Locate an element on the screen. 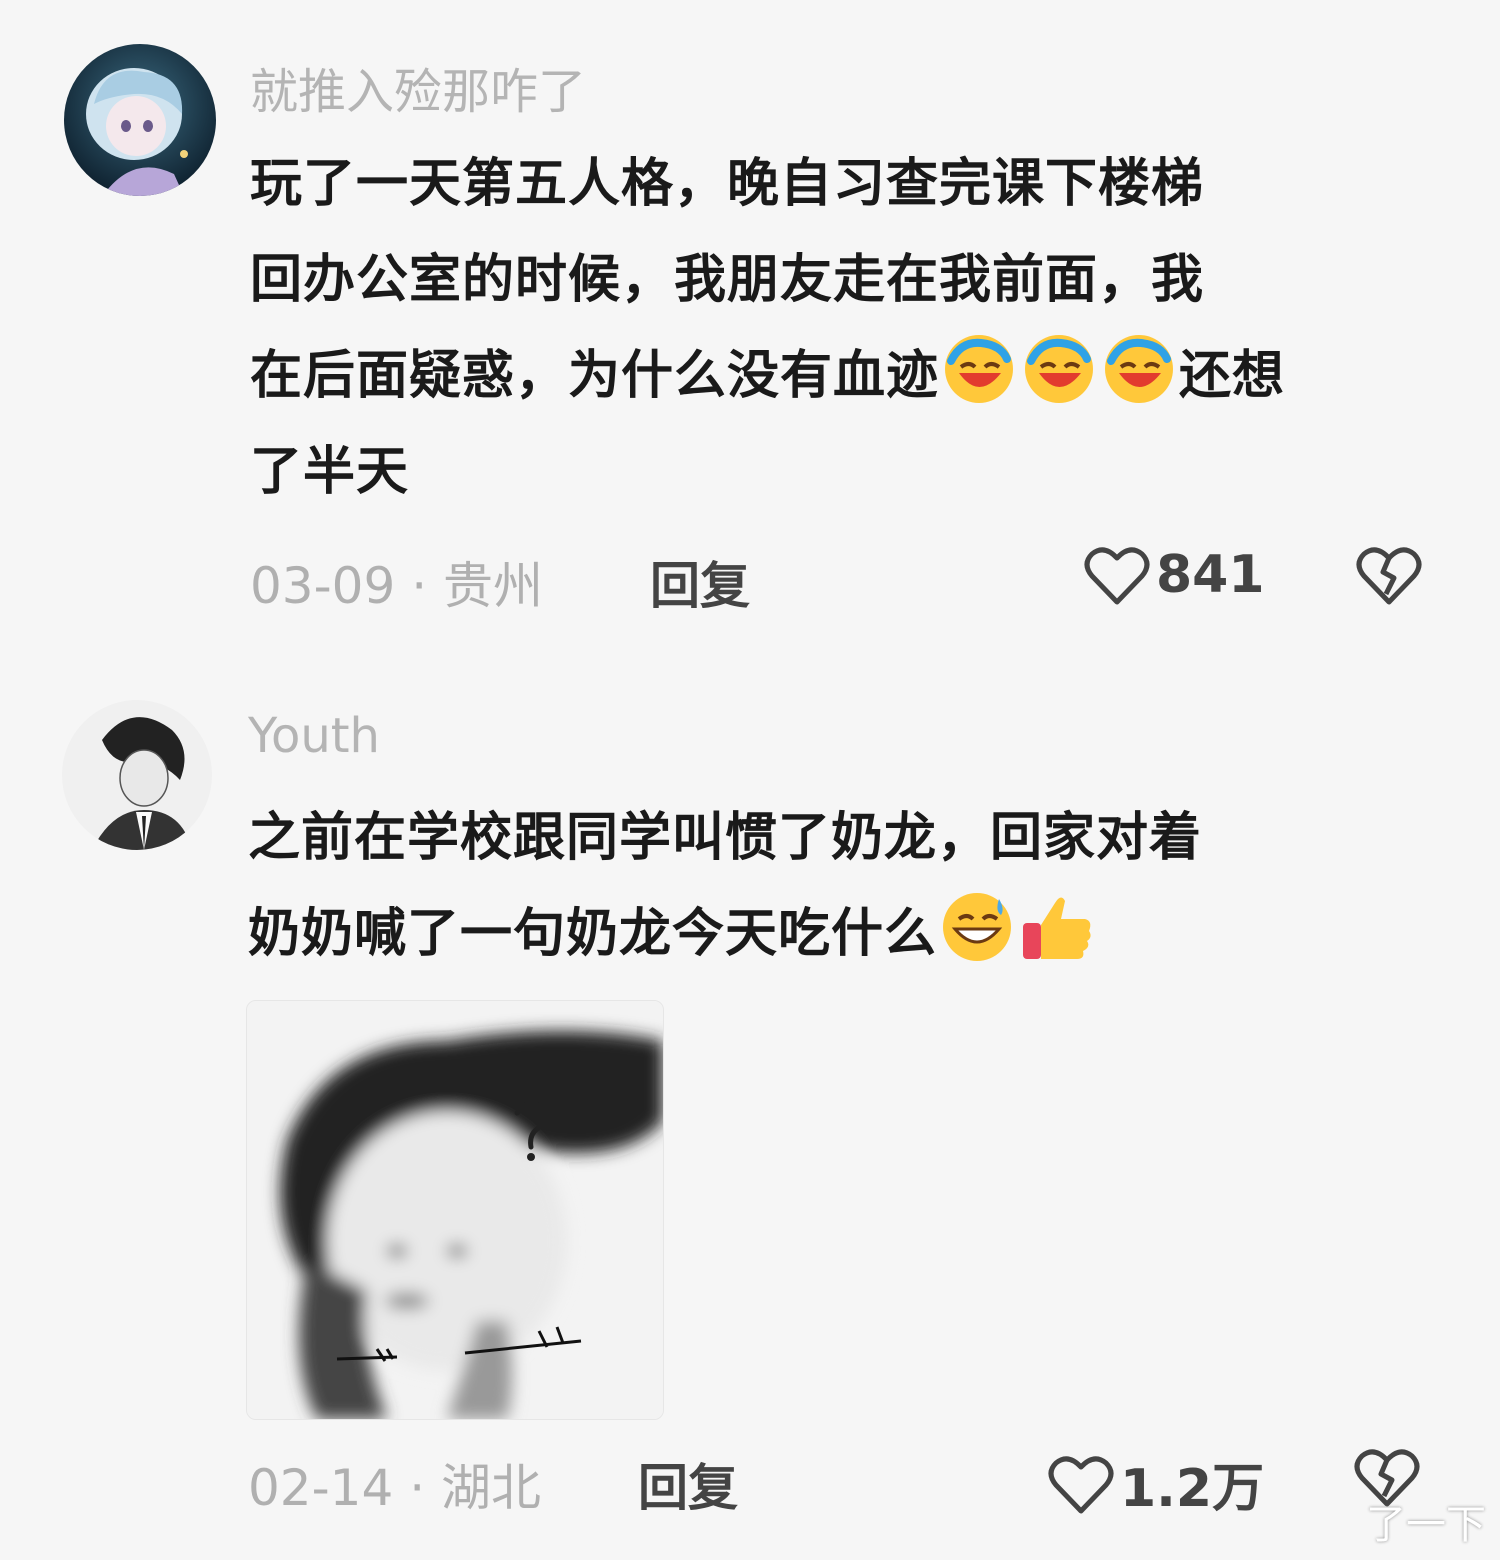 This screenshot has width=1500, height=1560. watermark: 了一下 is located at coordinates (1426, 1525).